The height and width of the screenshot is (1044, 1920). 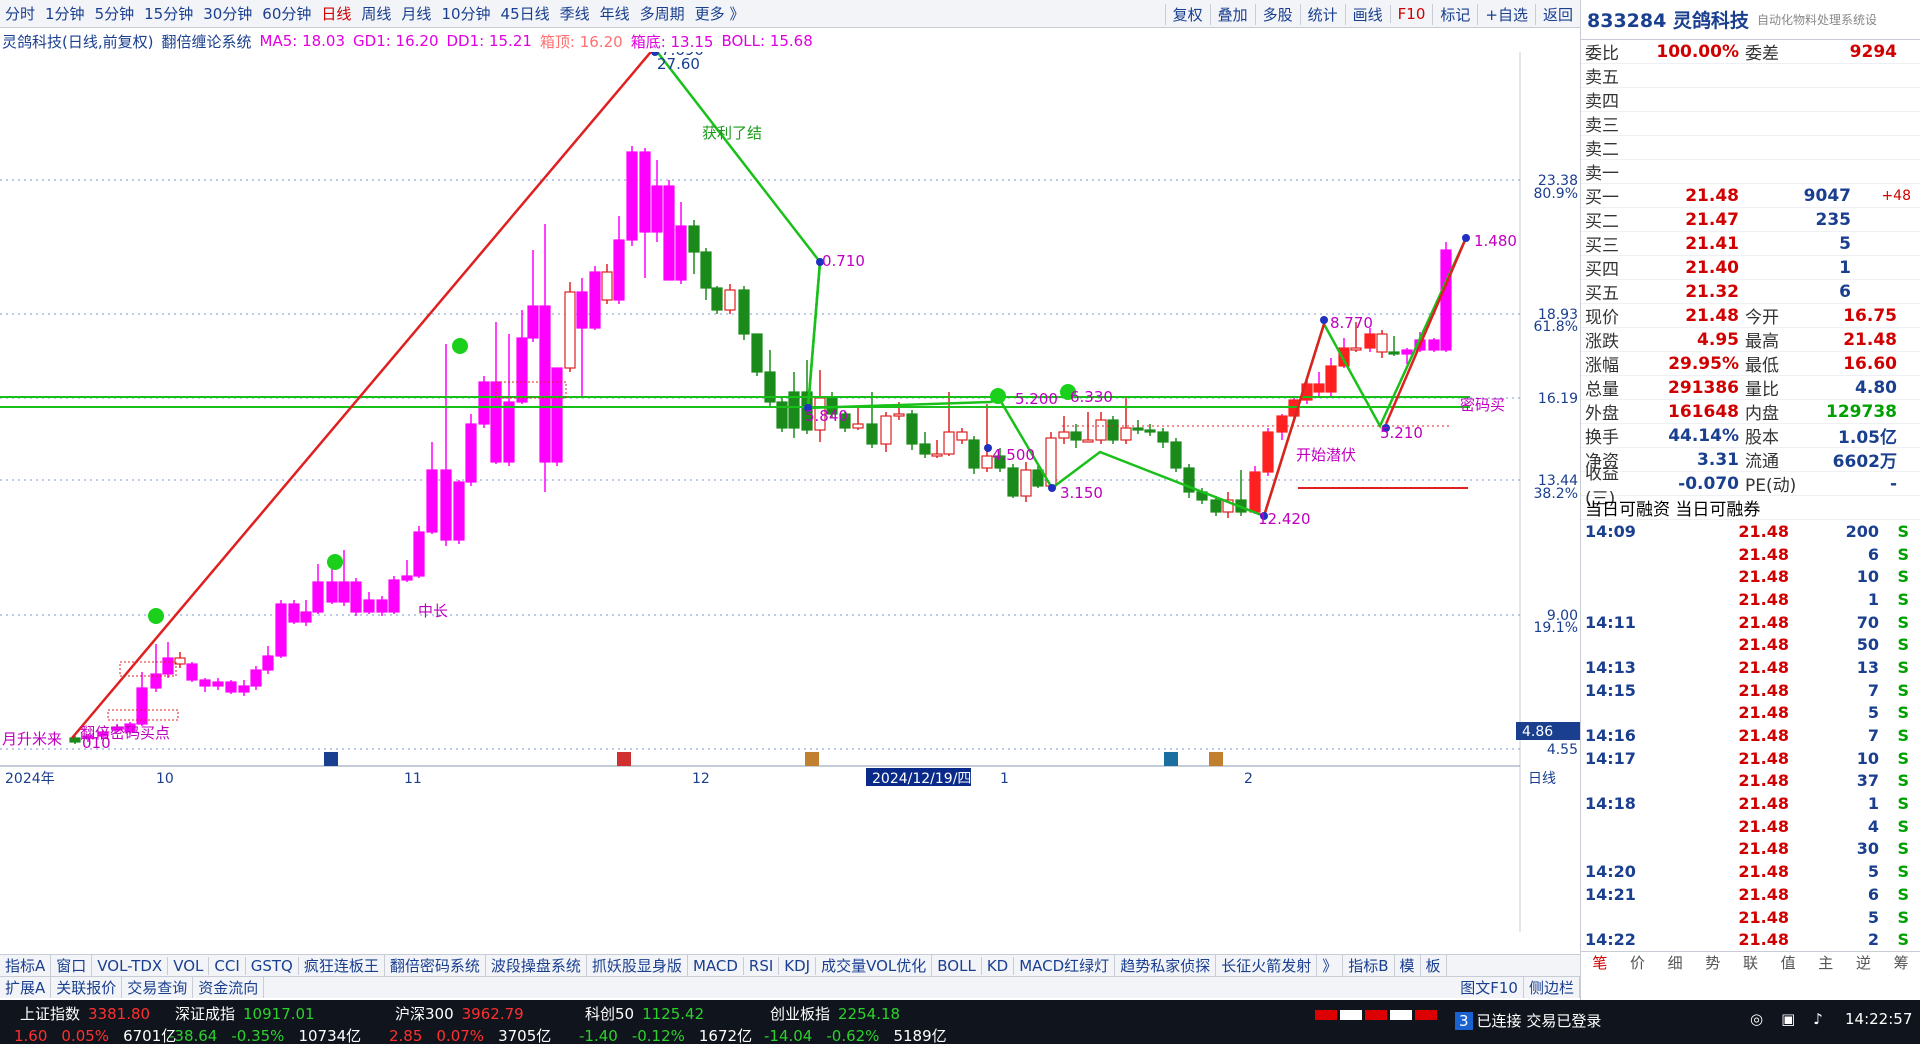 I want to click on ext-tab-1: 关联报价, so click(x=87, y=987).